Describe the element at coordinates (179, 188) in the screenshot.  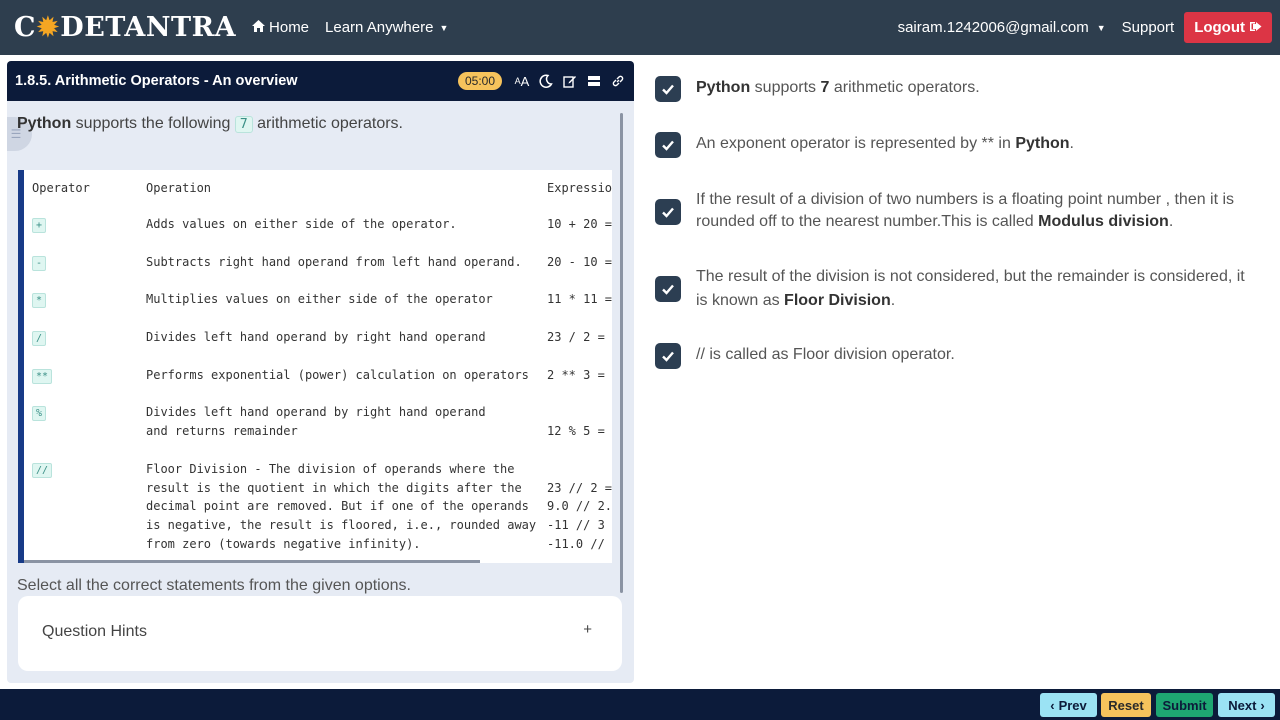
I see `col-header-operation: Operation` at that location.